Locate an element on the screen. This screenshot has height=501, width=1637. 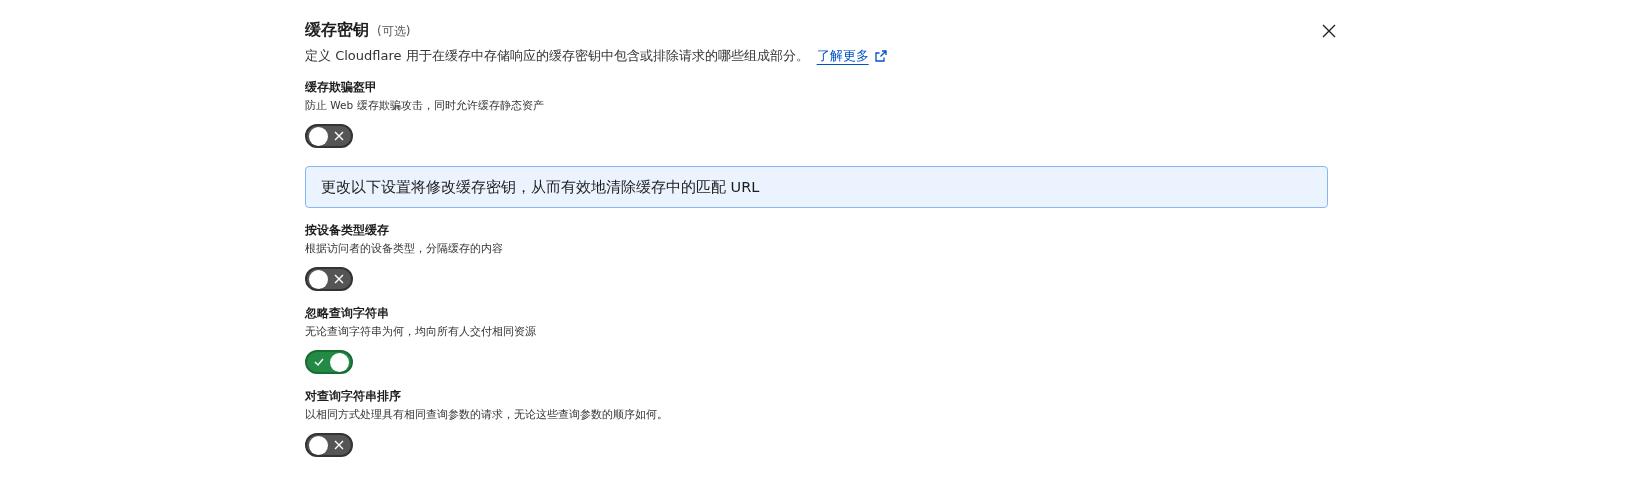
setting-description: 防止 Web 缓存欺骗攻击，同时允许缓存静态资产 is located at coordinates (425, 106).